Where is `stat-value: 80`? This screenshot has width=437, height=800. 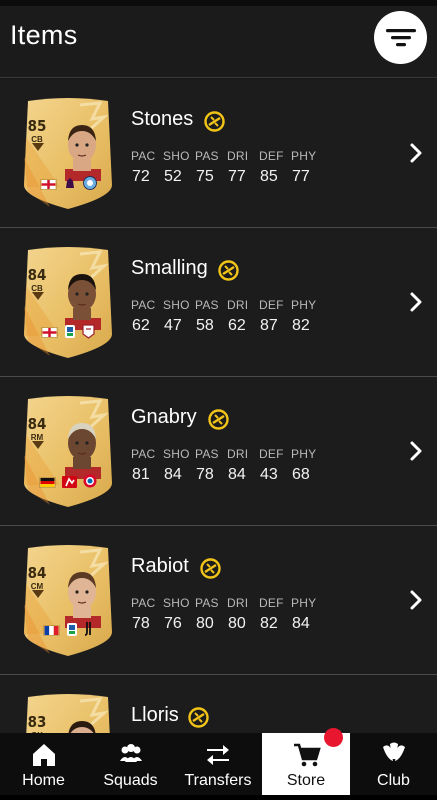 stat-value: 80 is located at coordinates (205, 623).